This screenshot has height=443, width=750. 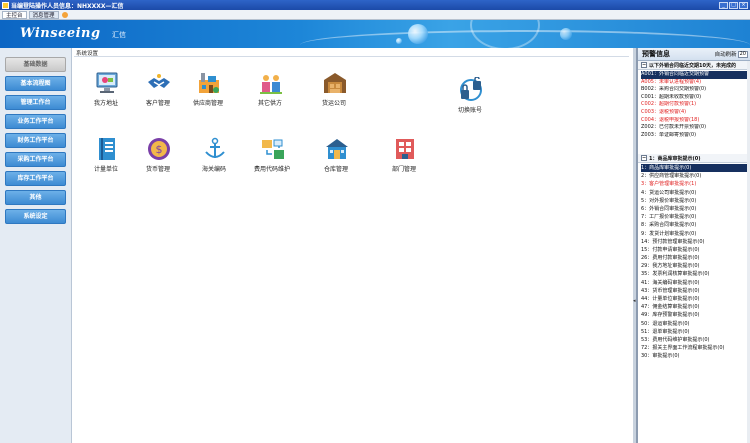 I want to click on tile-department-management: 部门管理, so click(x=404, y=159).